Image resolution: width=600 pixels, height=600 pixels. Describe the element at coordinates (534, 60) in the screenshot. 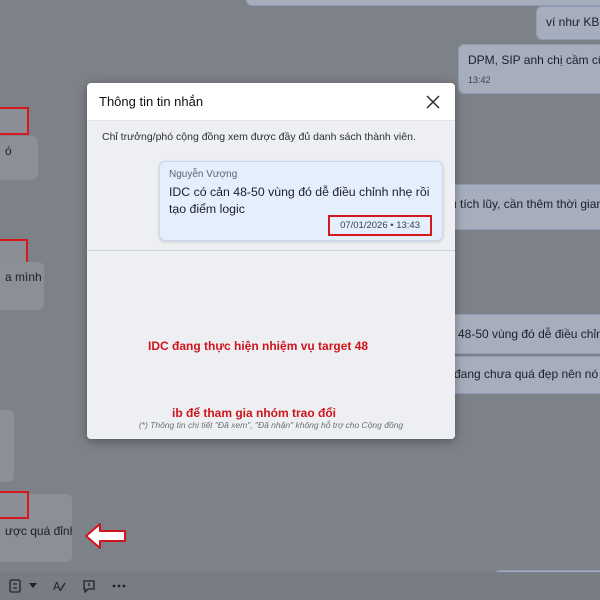

I see `message-text: DPM, SIP anh chị cầm cũng` at that location.